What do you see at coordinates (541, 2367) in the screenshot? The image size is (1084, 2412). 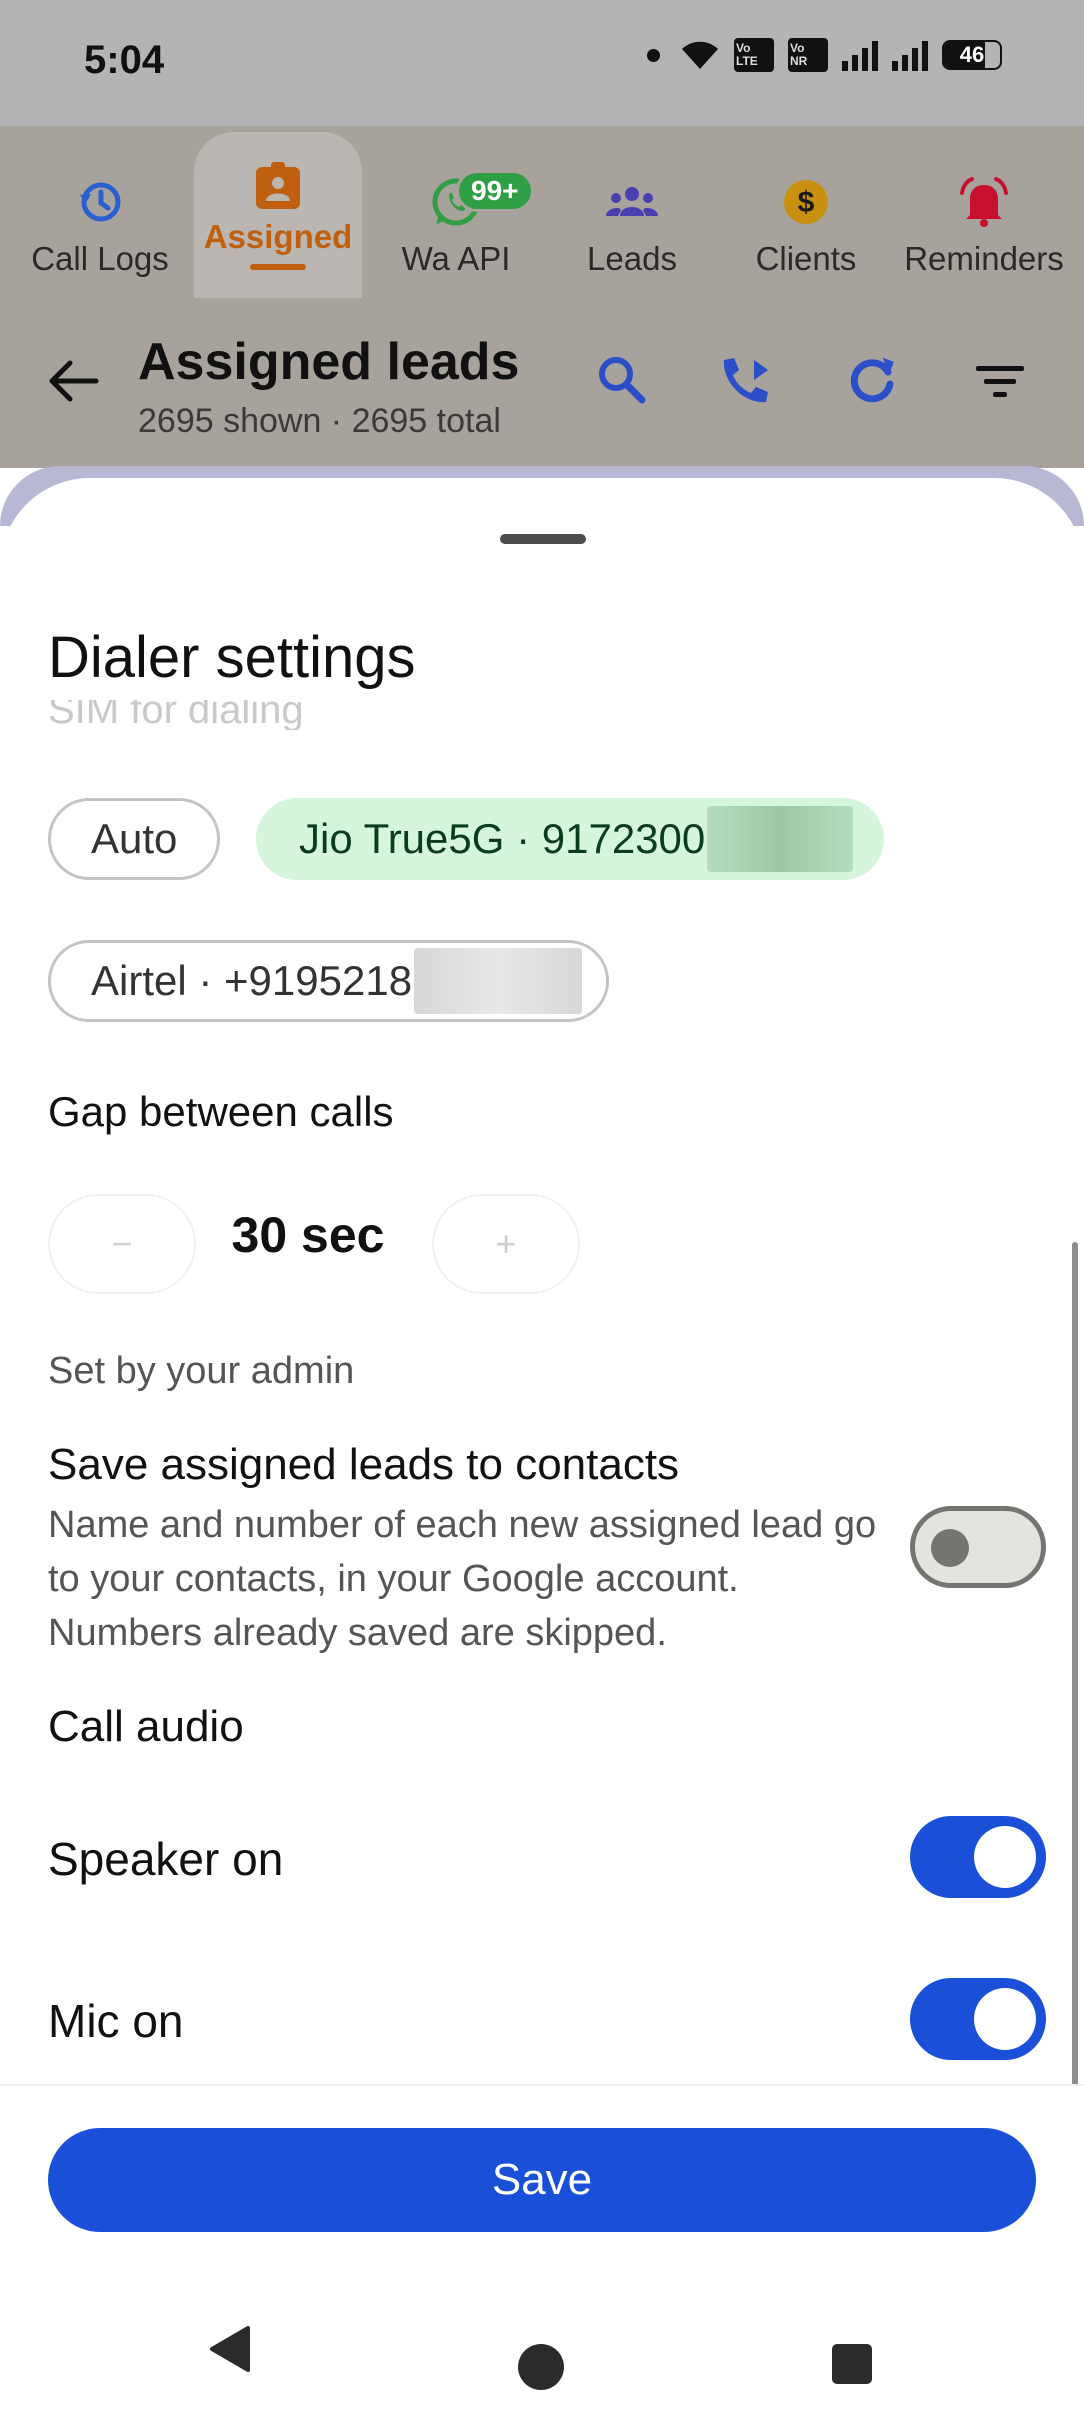 I see `nav-home-icon` at bounding box center [541, 2367].